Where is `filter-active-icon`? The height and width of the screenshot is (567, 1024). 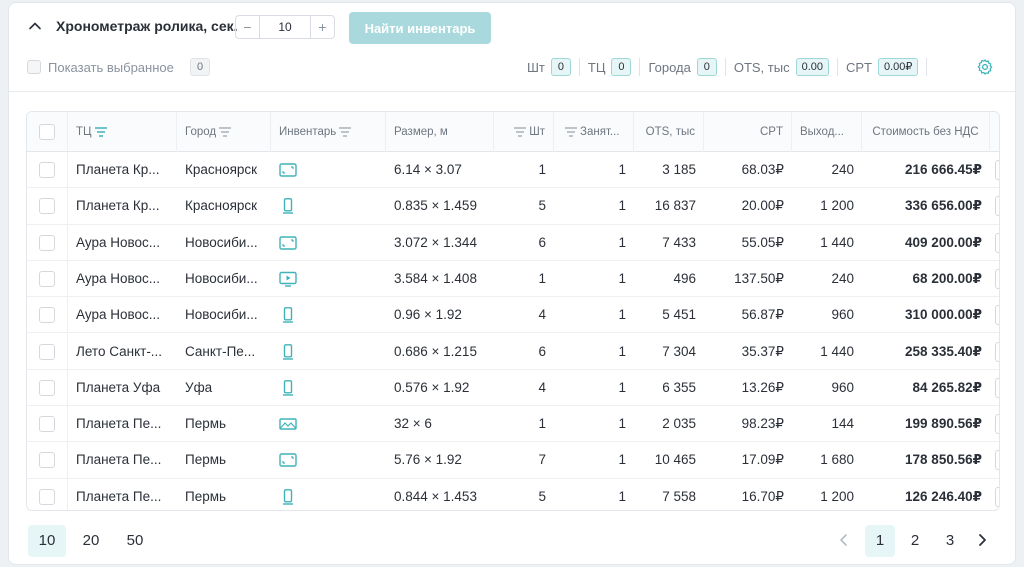
filter-active-icon is located at coordinates (100, 132).